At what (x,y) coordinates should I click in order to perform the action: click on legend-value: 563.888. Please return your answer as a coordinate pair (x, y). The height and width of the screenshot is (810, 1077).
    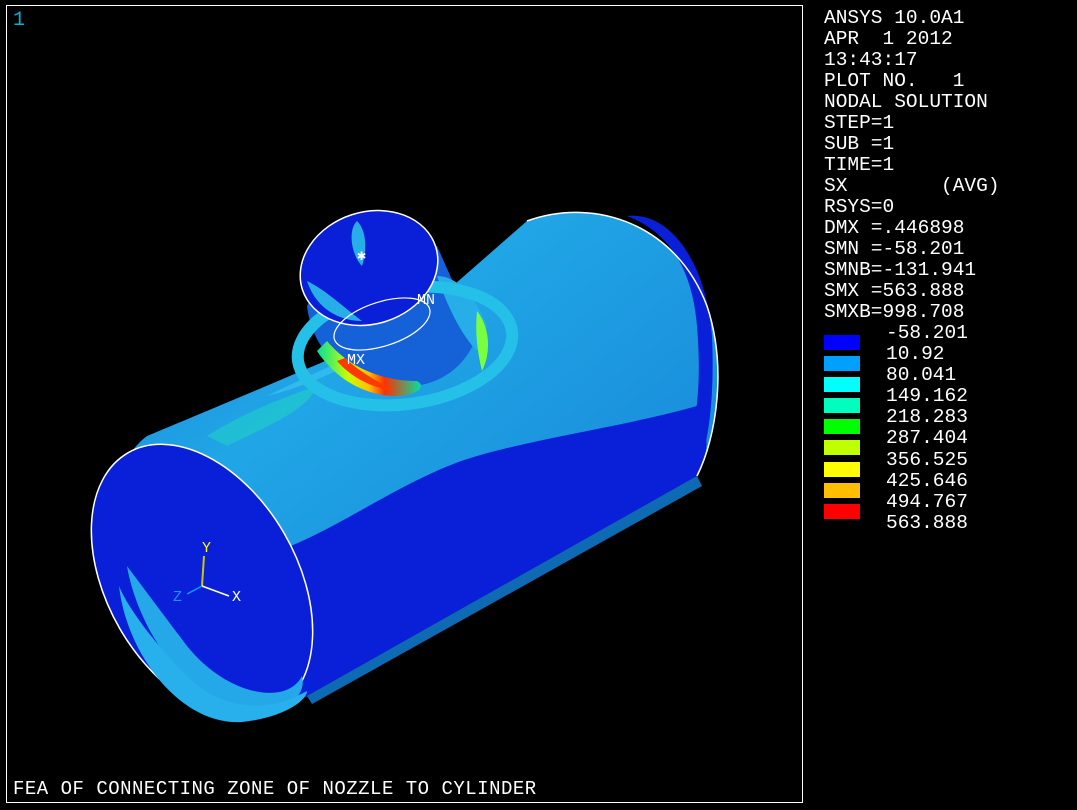
    Looking at the image, I should click on (927, 522).